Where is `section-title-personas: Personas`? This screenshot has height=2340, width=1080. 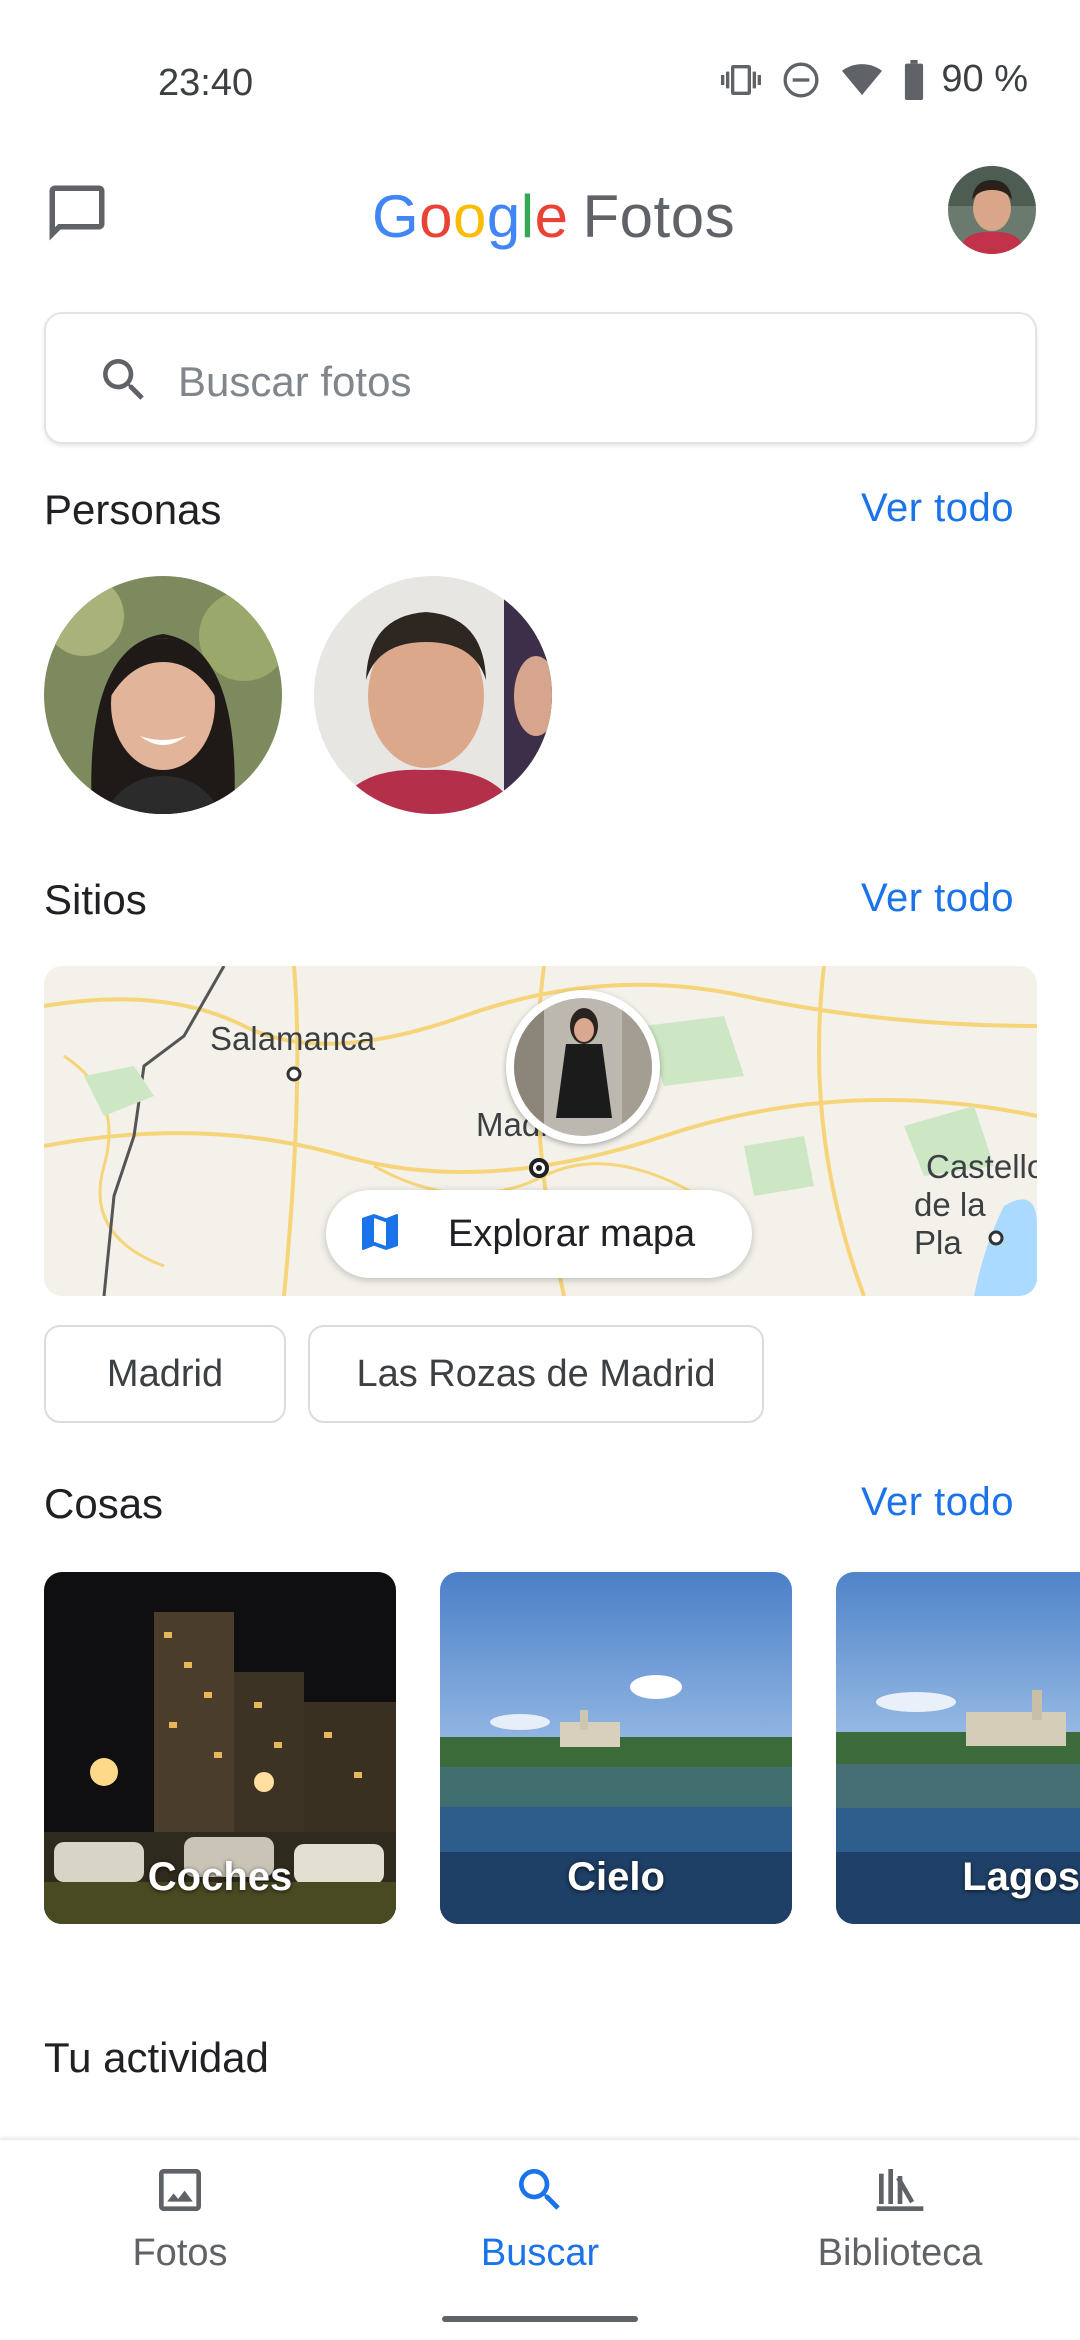
section-title-personas: Personas is located at coordinates (133, 509).